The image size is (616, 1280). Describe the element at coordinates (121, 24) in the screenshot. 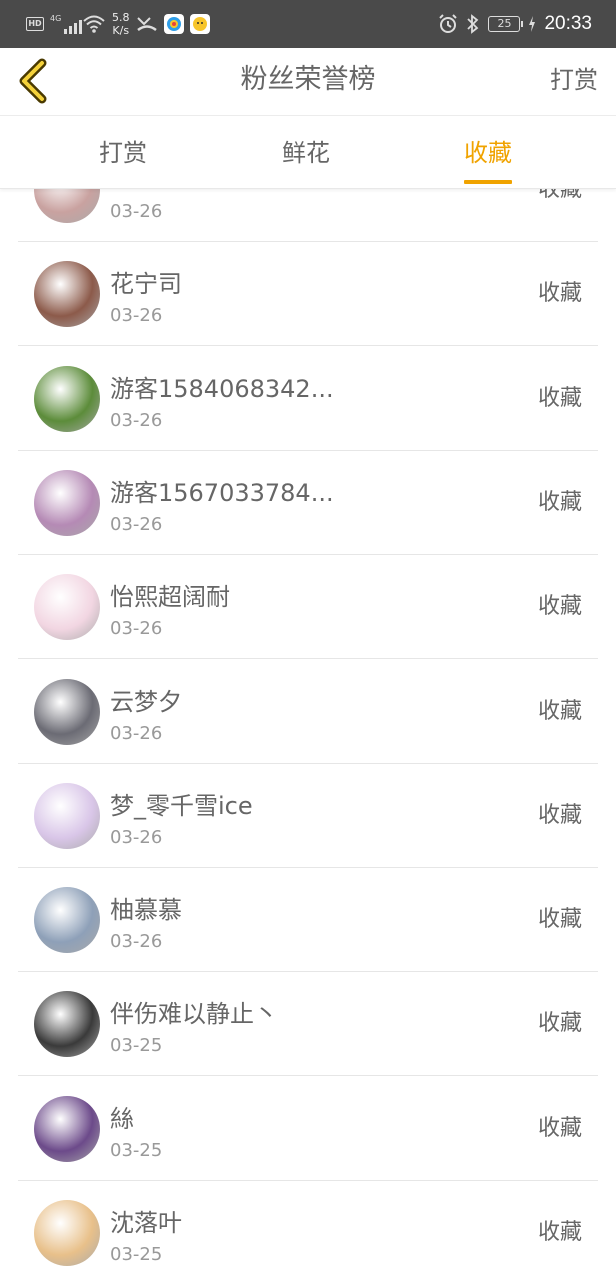

I see `network-speed: 5.8 K/s` at that location.